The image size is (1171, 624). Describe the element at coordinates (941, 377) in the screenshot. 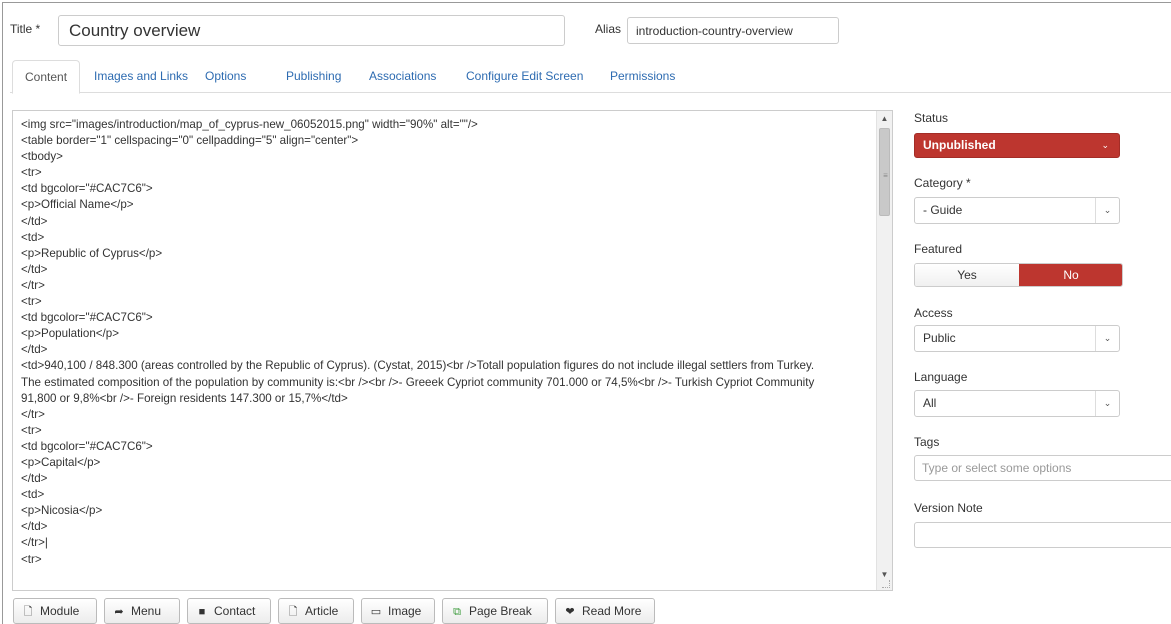

I see `language-label: Language` at that location.